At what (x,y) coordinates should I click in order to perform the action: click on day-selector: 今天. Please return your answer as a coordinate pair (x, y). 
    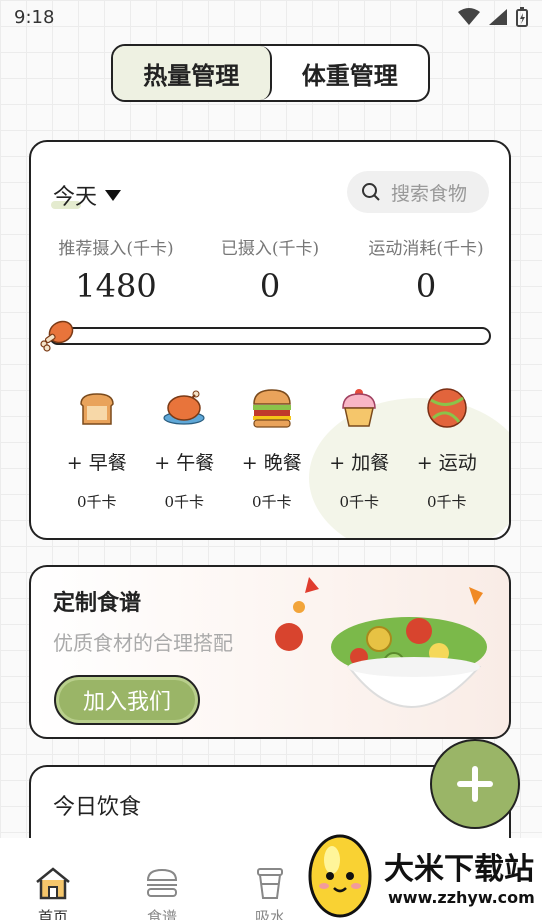
    Looking at the image, I should click on (86, 195).